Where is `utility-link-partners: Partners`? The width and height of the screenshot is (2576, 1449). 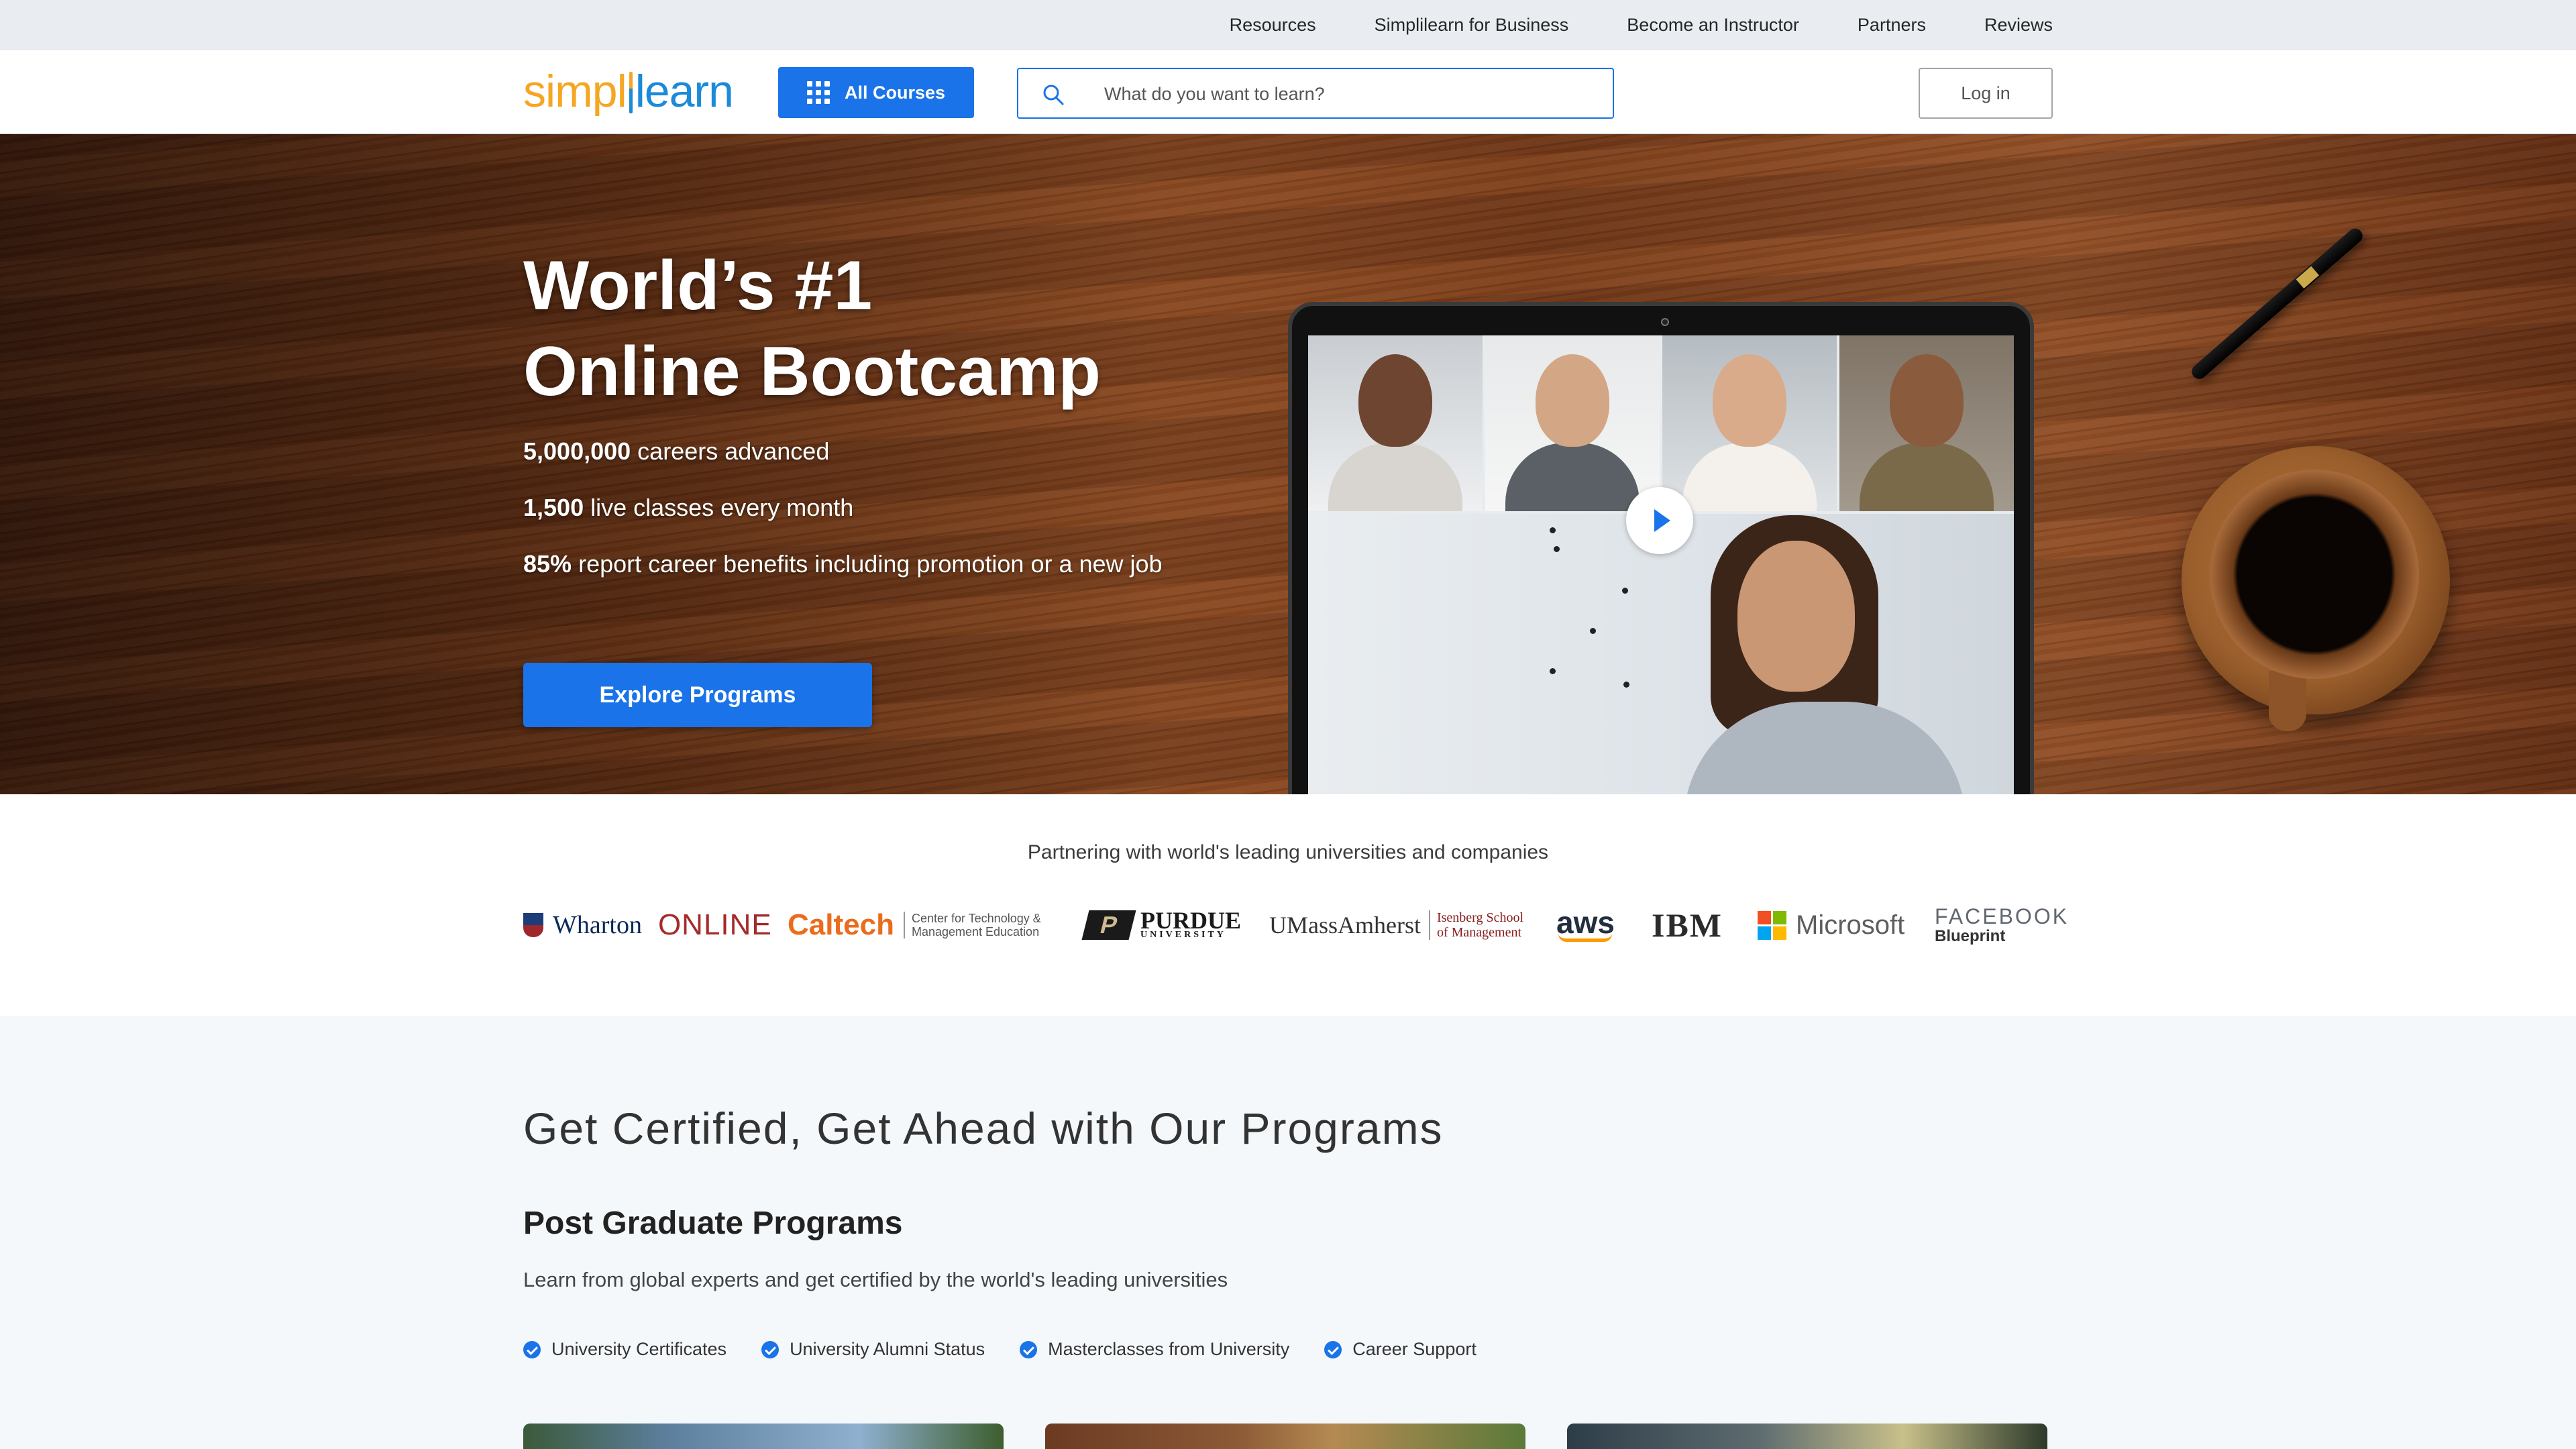 utility-link-partners: Partners is located at coordinates (1892, 25).